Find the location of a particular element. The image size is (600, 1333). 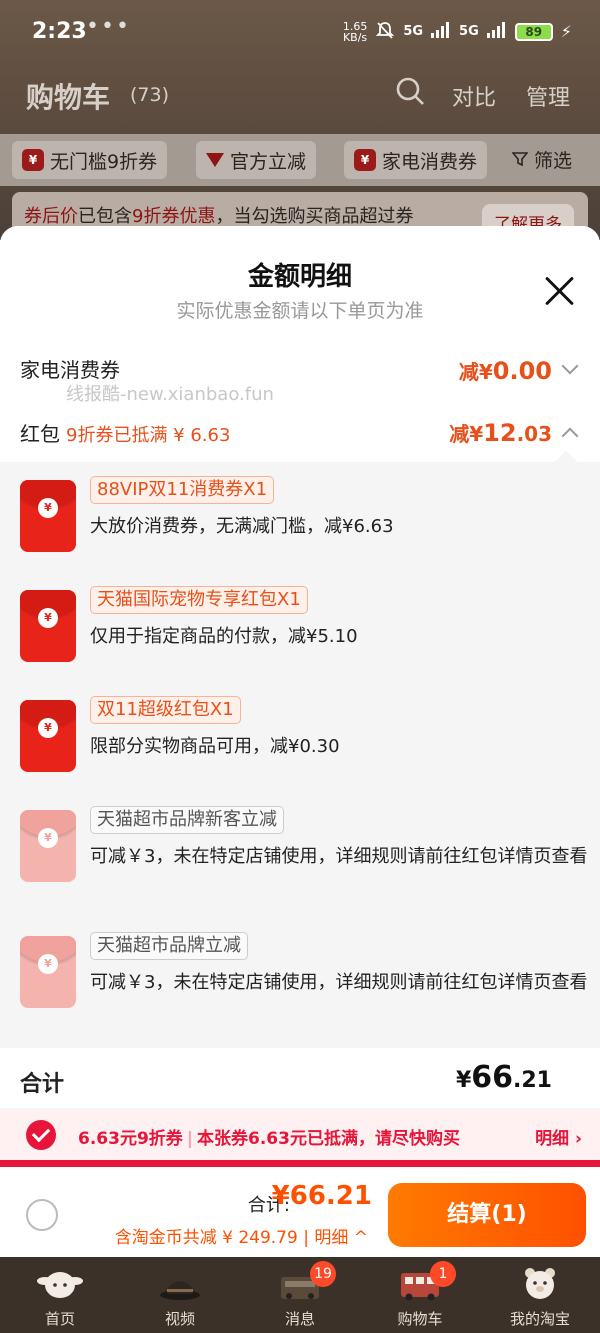

total-label: 合计 is located at coordinates (42, 1084).